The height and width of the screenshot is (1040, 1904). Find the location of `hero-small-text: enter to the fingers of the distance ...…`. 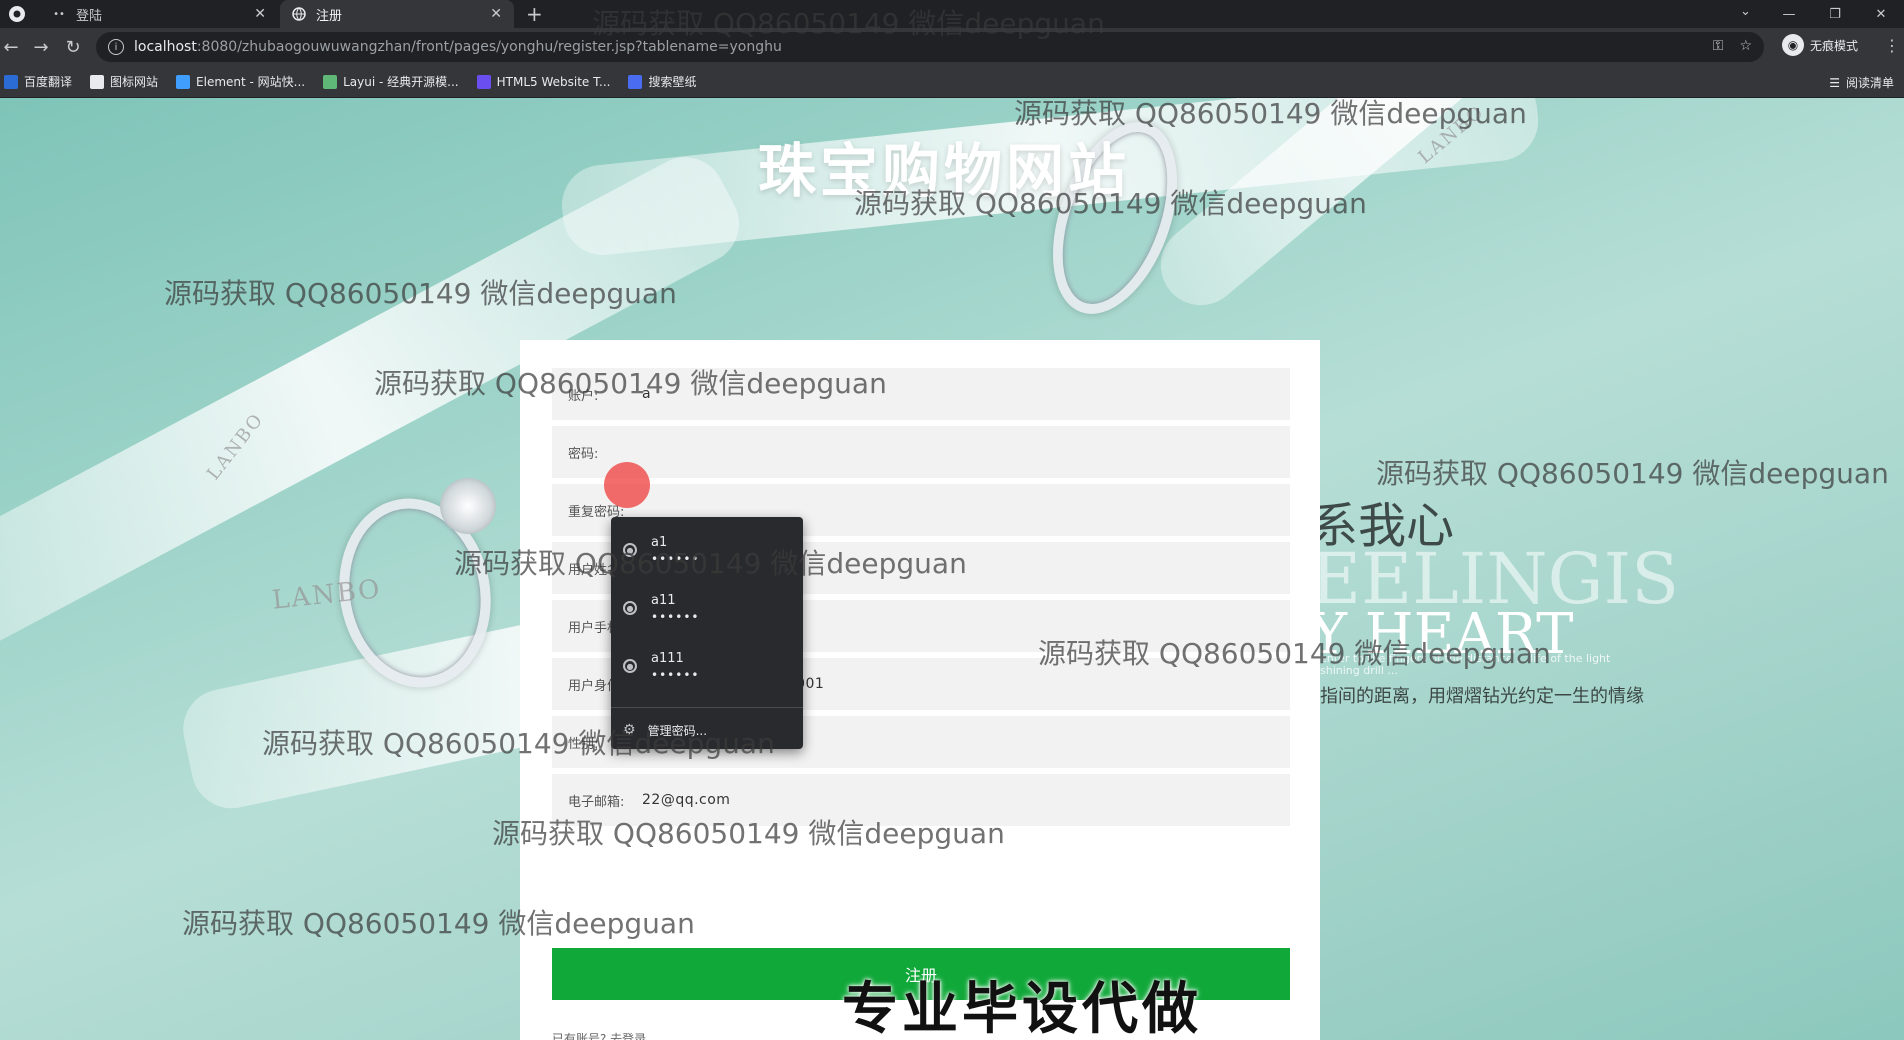

hero-small-text: enter to the fingers of the distance ...… is located at coordinates (1465, 664).